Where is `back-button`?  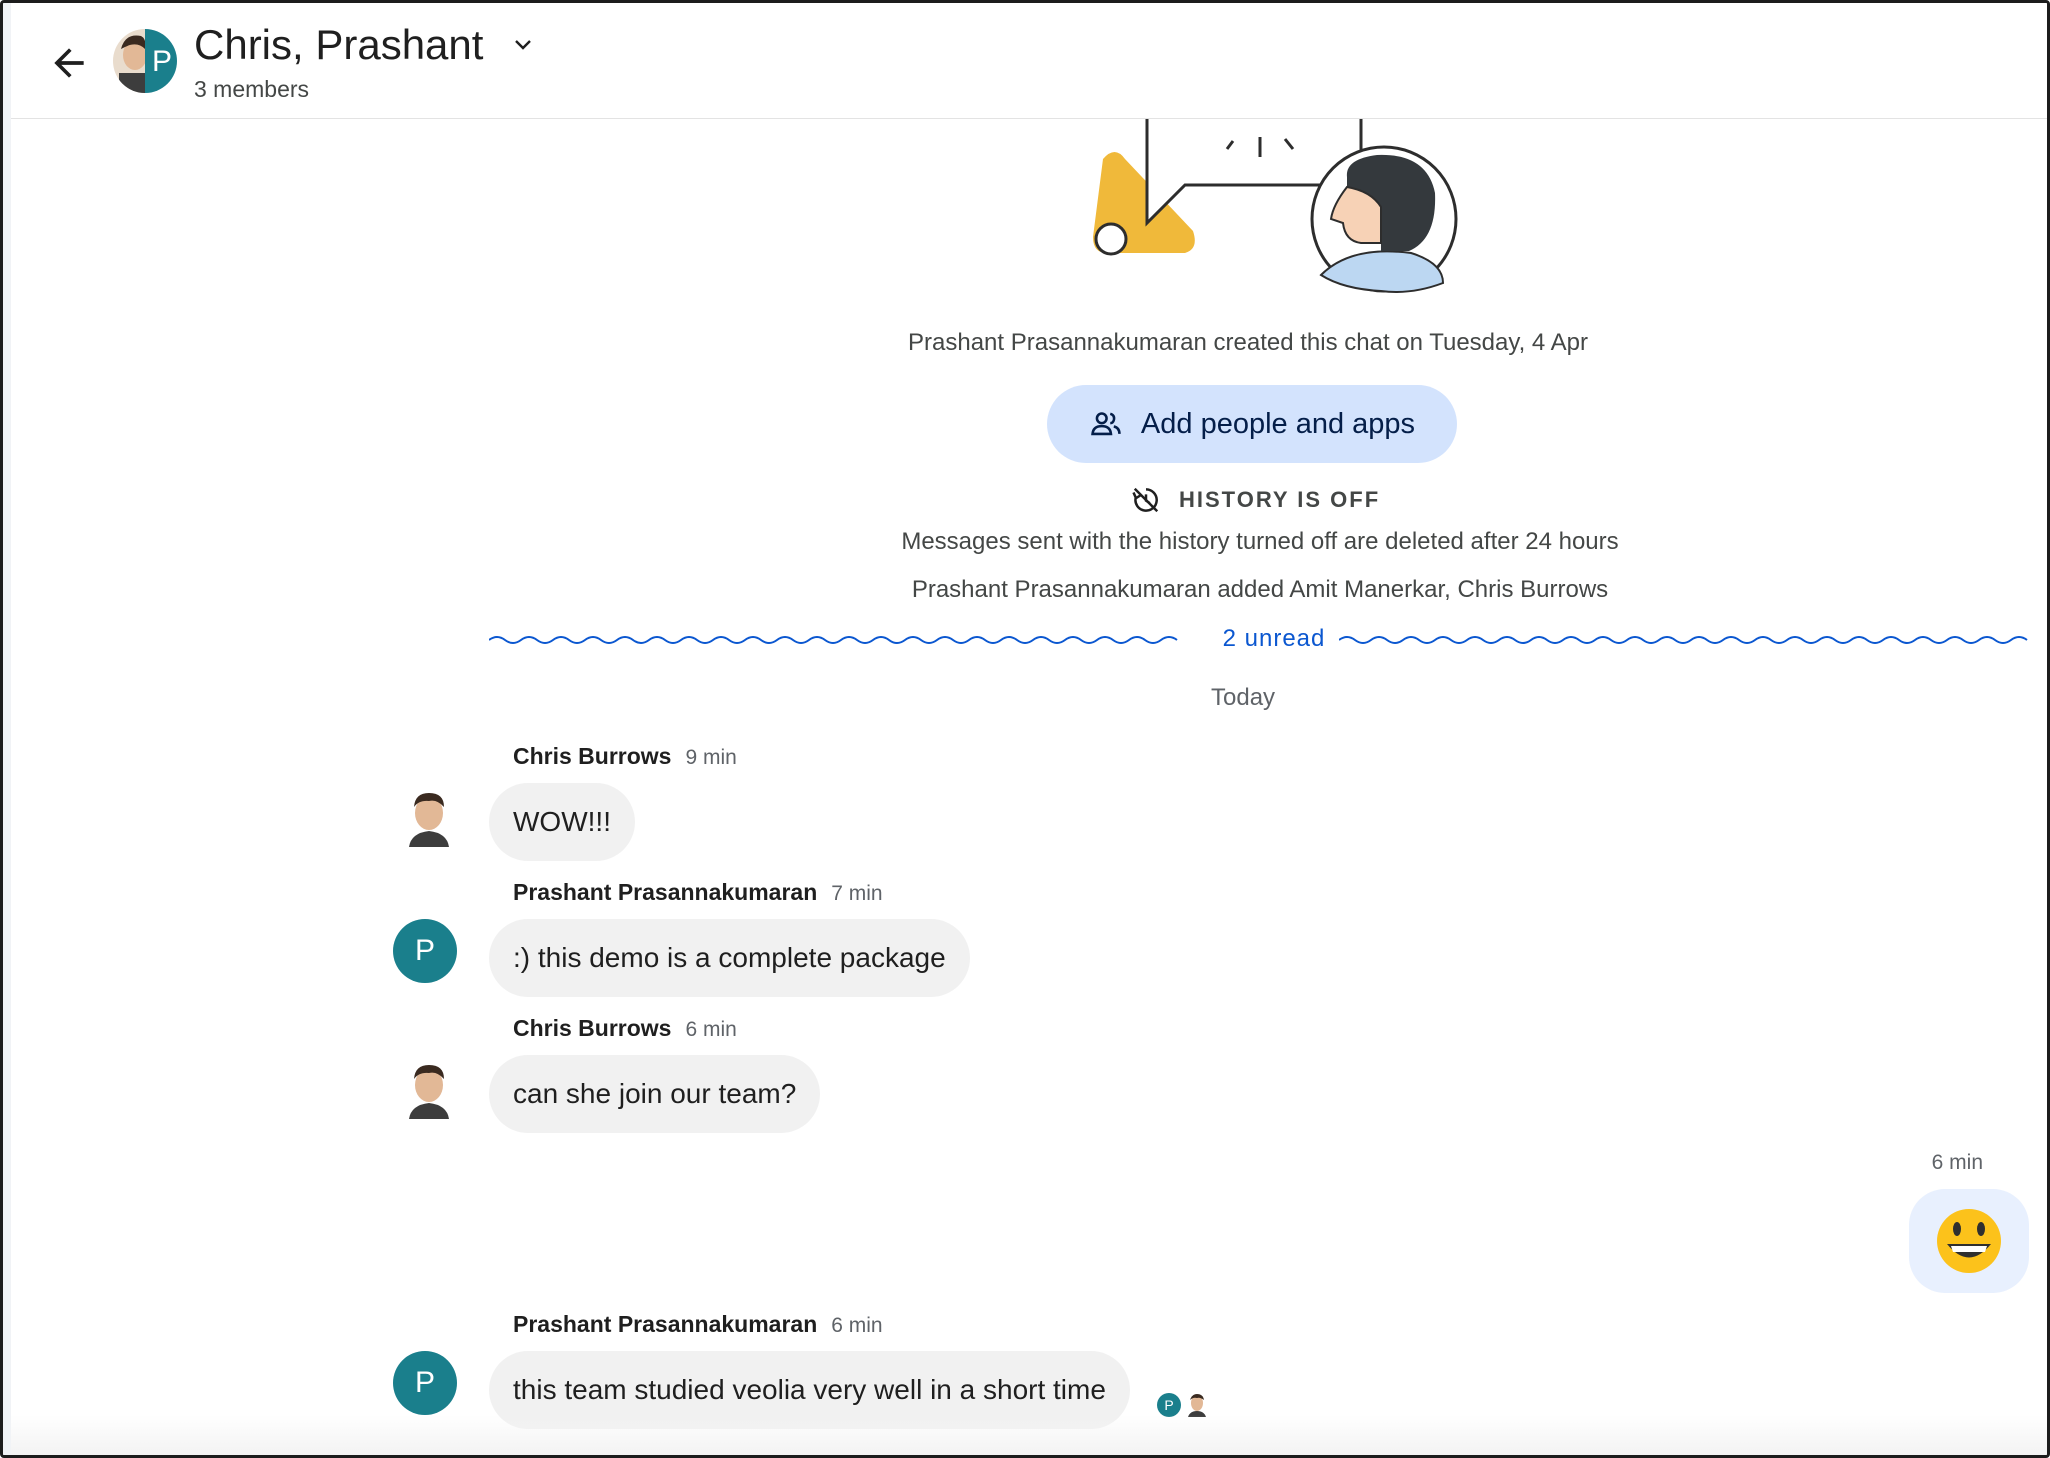
back-button is located at coordinates (69, 63).